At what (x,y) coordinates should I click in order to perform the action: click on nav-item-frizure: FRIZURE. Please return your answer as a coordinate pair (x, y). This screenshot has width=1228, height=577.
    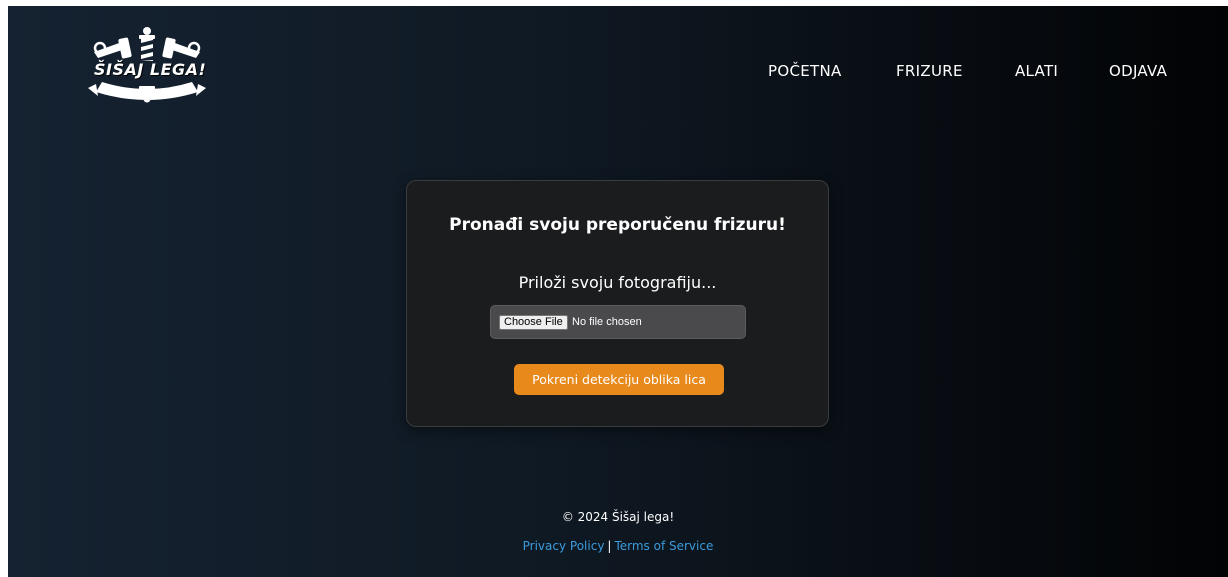
    Looking at the image, I should click on (929, 71).